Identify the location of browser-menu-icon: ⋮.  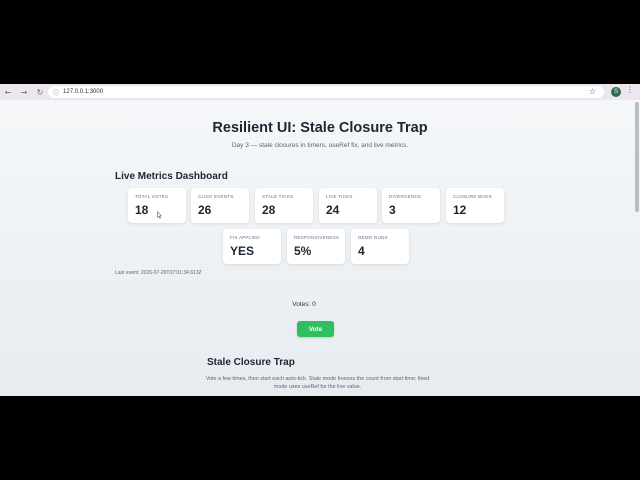
(630, 89).